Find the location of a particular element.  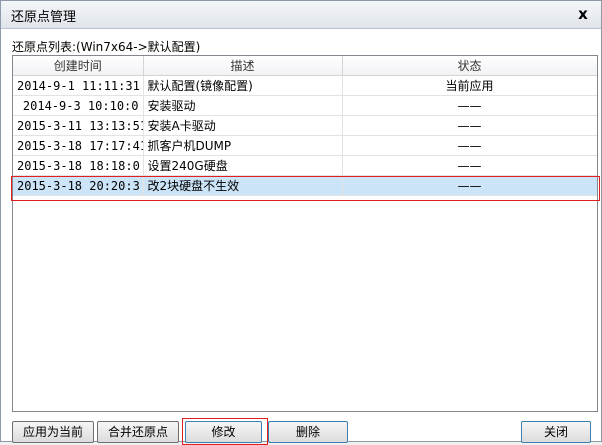

cell-description: 设置240G硬盘 is located at coordinates (243, 165).